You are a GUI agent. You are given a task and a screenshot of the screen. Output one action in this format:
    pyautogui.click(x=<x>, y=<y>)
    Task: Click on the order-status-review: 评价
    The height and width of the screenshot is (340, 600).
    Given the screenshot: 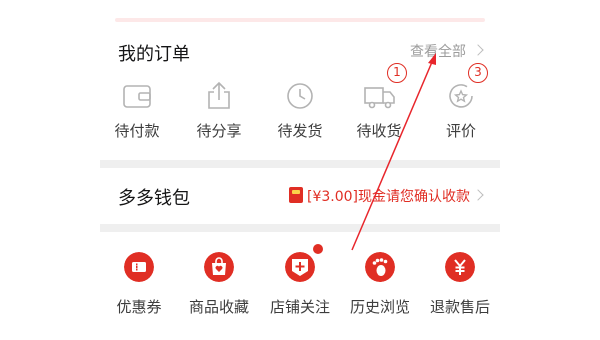 What is the action you would take?
    pyautogui.click(x=461, y=109)
    